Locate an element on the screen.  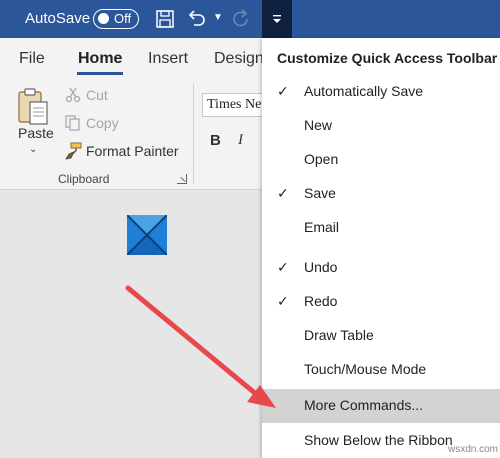
autosave-toggle: Off is located at coordinates (116, 19).